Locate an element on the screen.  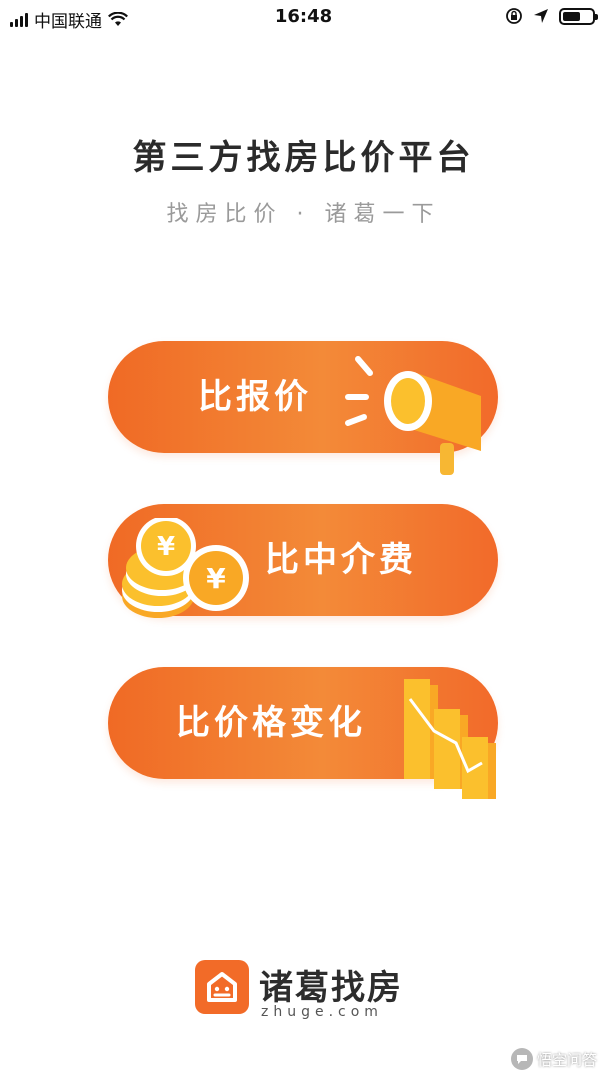
compare-agency-fee-button: ¥ ¥ 比中介费 is located at coordinates (303, 561).